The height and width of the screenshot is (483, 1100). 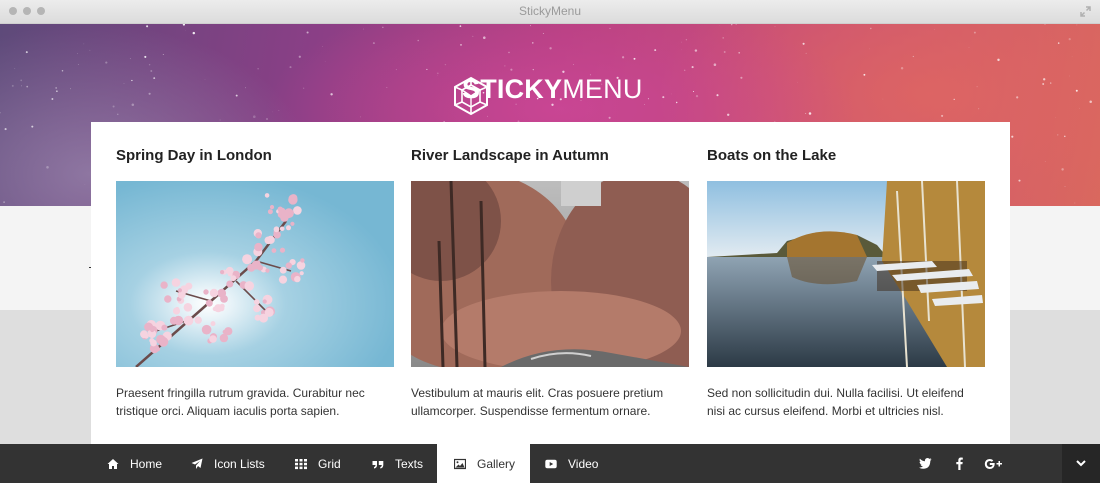 I want to click on grid-icon, so click(x=301, y=463).